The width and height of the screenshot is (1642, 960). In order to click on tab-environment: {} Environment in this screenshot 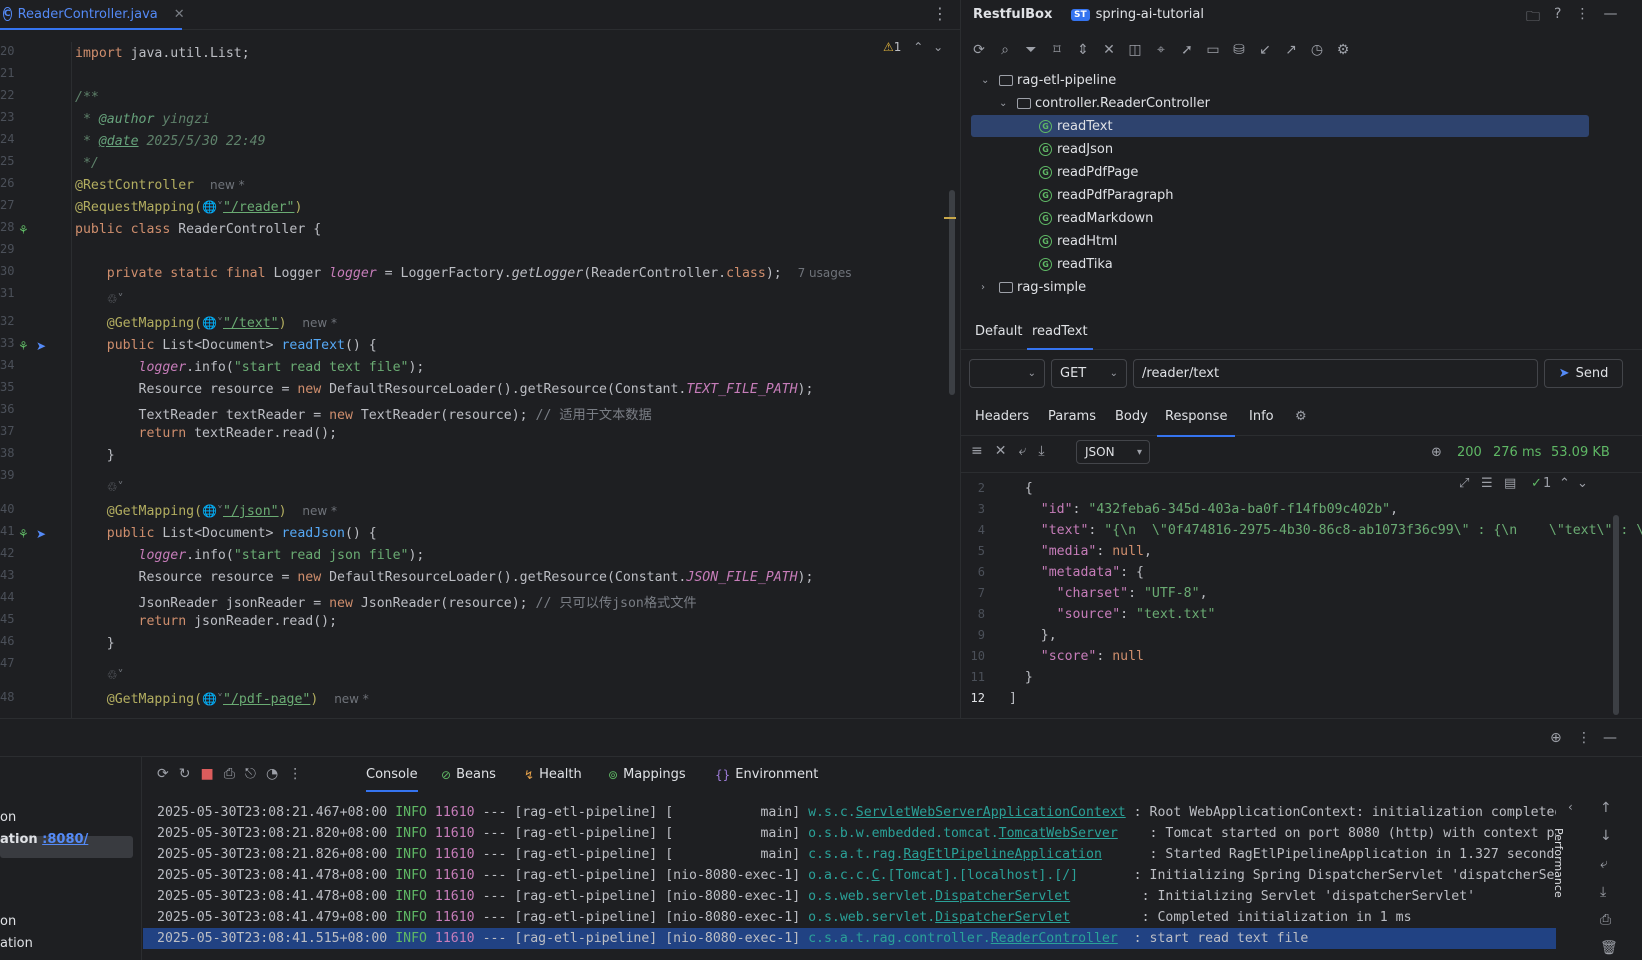, I will do `click(766, 774)`.